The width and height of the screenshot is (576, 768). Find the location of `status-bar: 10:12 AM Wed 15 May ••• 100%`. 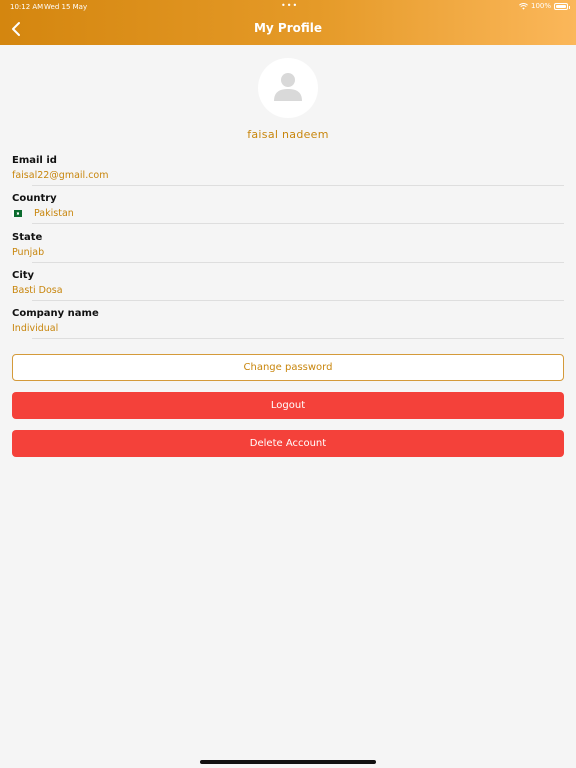

status-bar: 10:12 AM Wed 15 May ••• 100% is located at coordinates (288, 7).